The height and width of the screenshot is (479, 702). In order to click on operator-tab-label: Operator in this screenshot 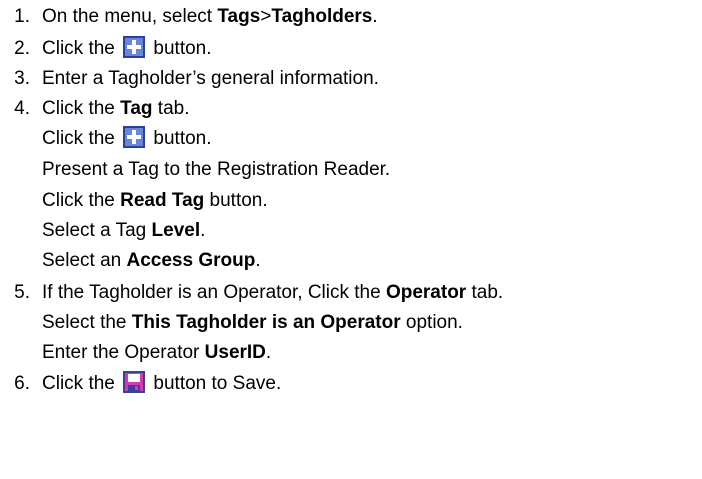, I will do `click(426, 292)`.